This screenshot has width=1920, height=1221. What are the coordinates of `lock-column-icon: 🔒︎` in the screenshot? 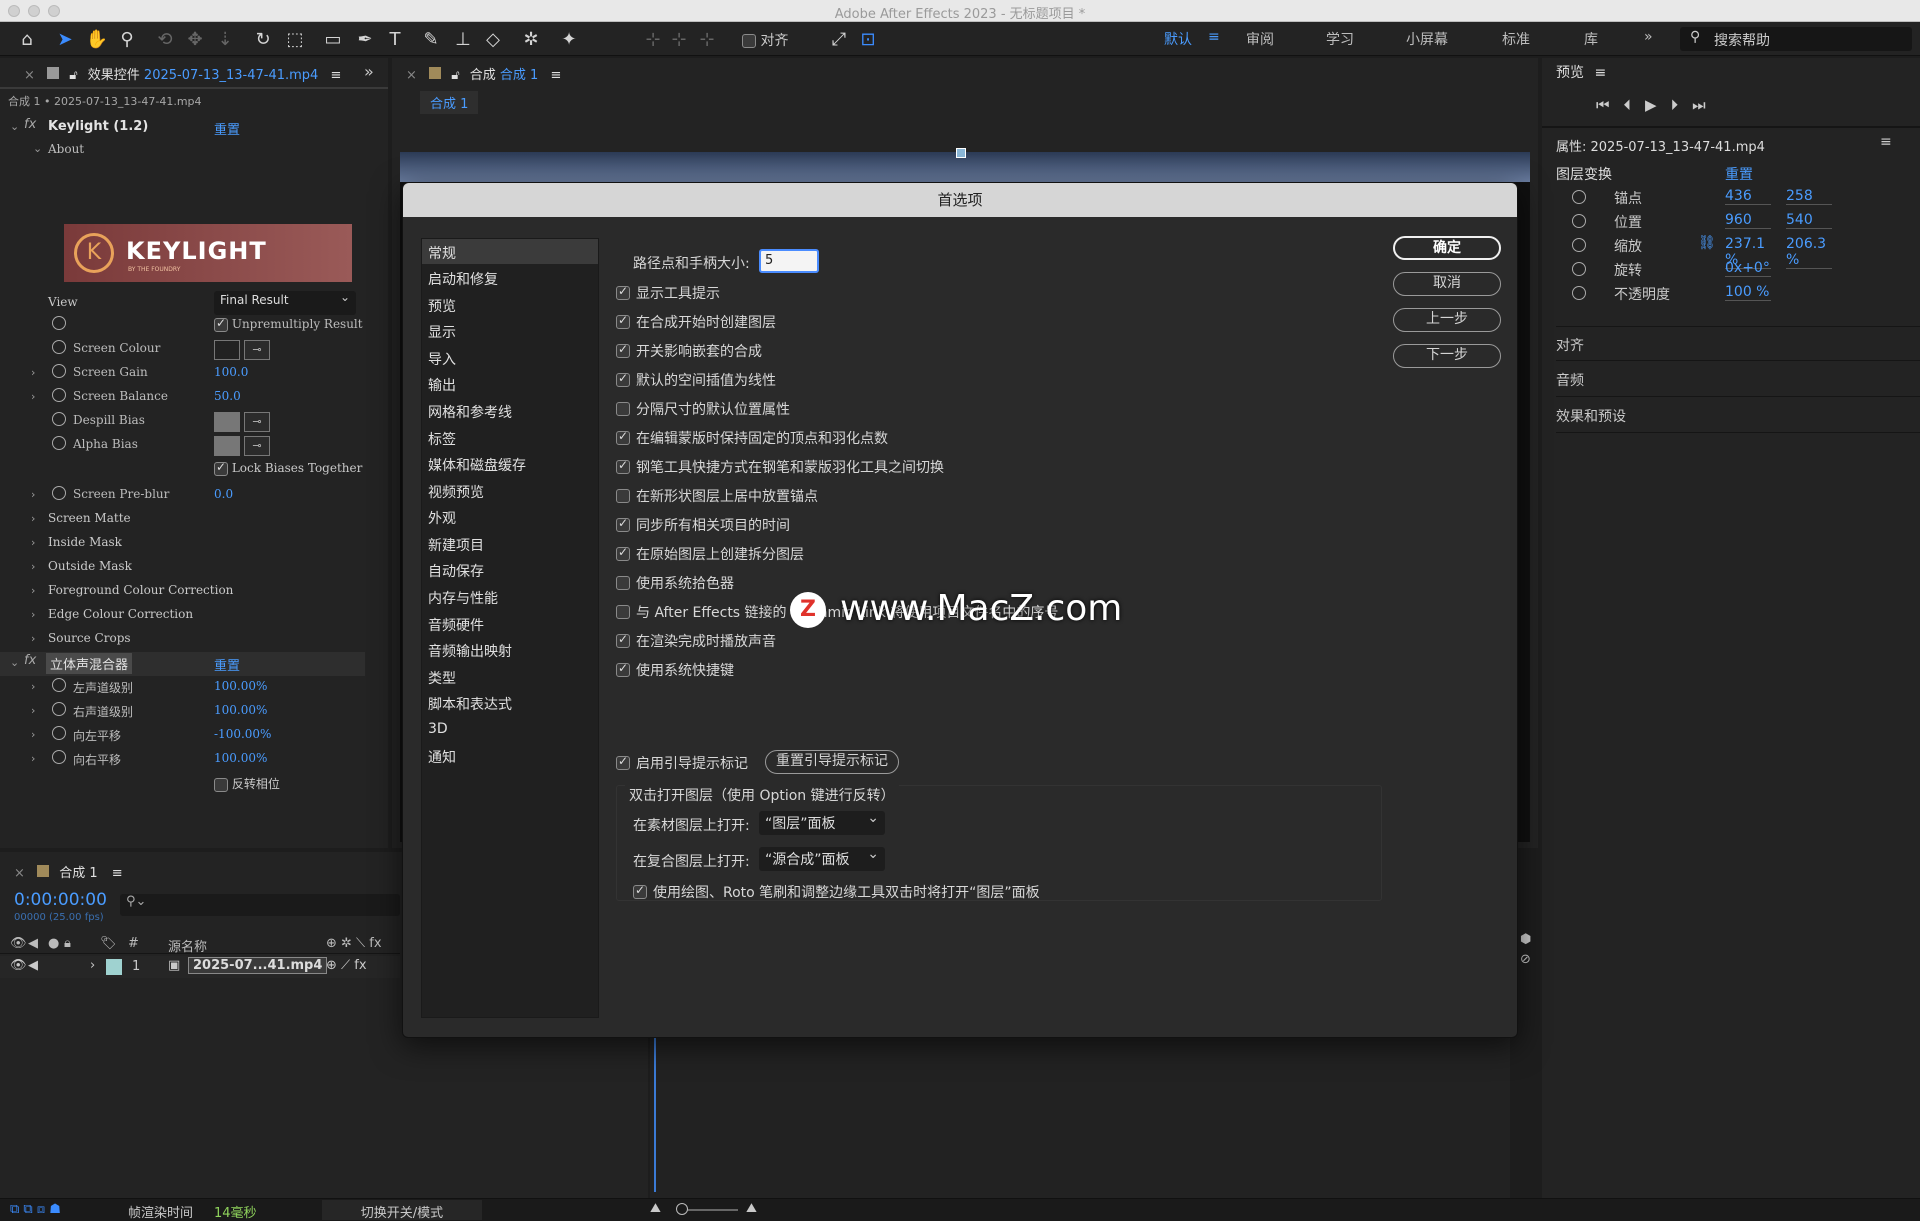 It's located at (67, 943).